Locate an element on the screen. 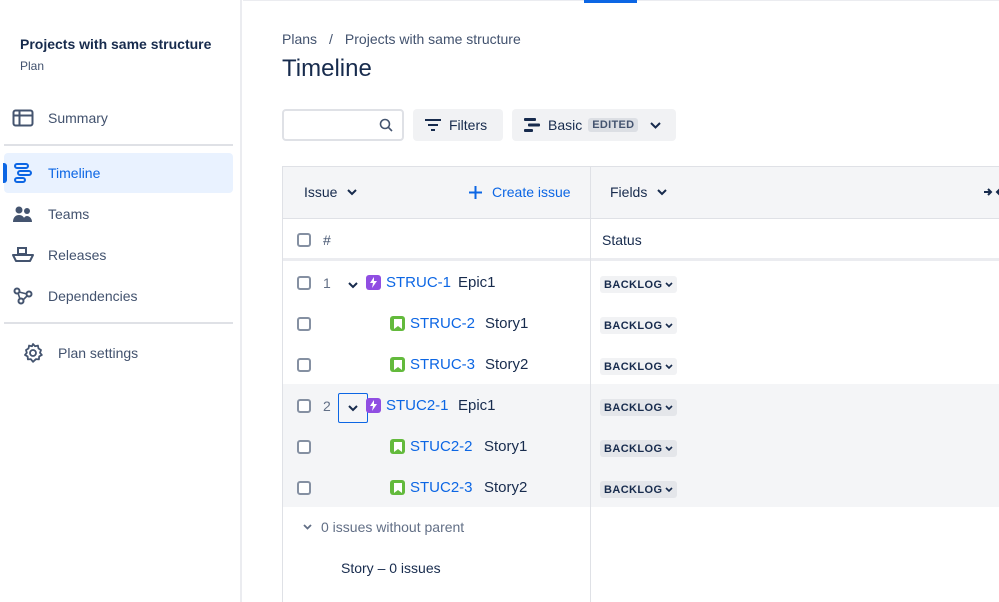 The height and width of the screenshot is (602, 999). fields-header-label: Fields is located at coordinates (629, 192).